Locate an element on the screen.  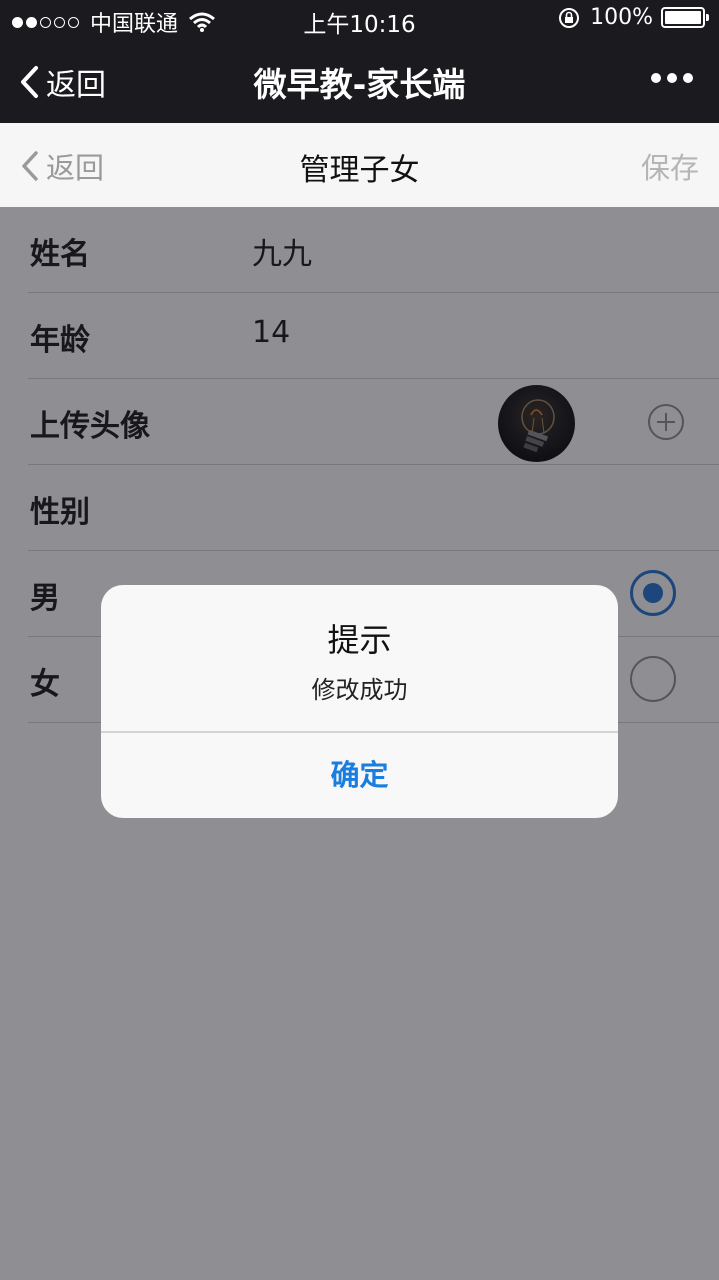
dialog-message: 修改成功 is located at coordinates (359, 690).